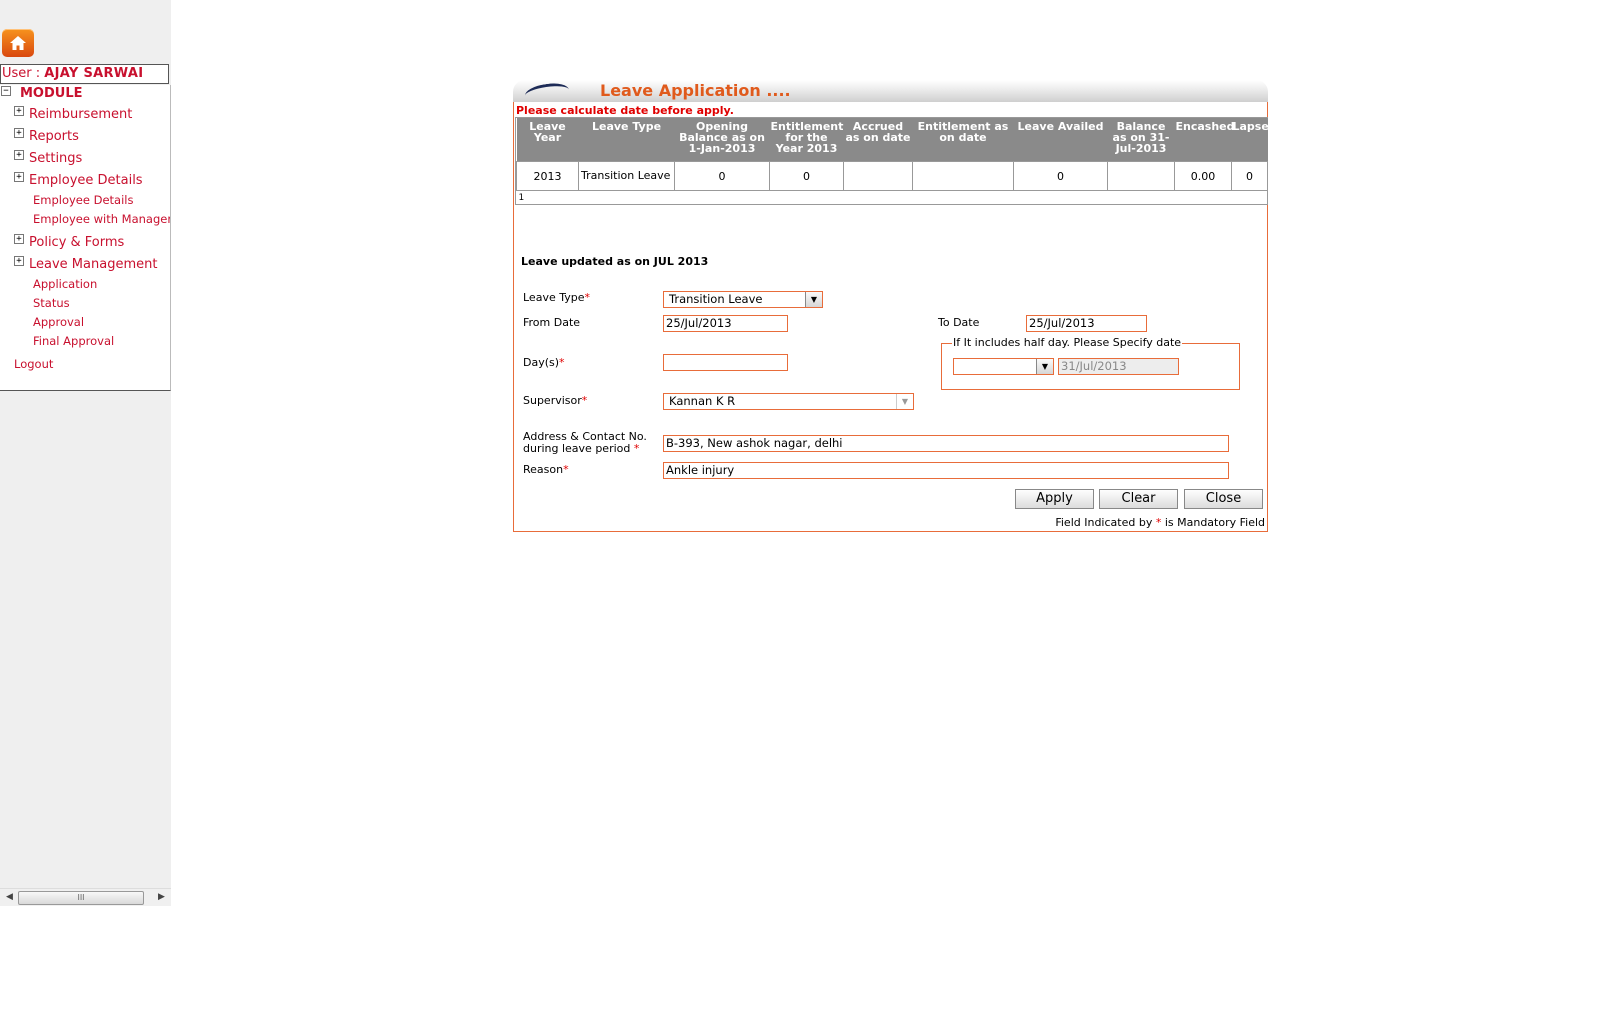  Describe the element at coordinates (725, 362) in the screenshot. I see `days-input` at that location.